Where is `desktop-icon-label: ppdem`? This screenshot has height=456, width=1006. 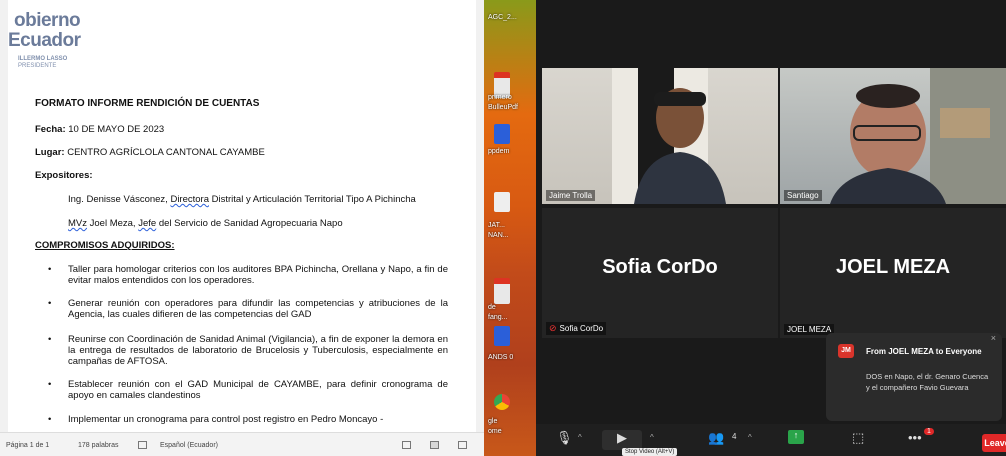
desktop-icon-label: ppdem is located at coordinates (498, 151).